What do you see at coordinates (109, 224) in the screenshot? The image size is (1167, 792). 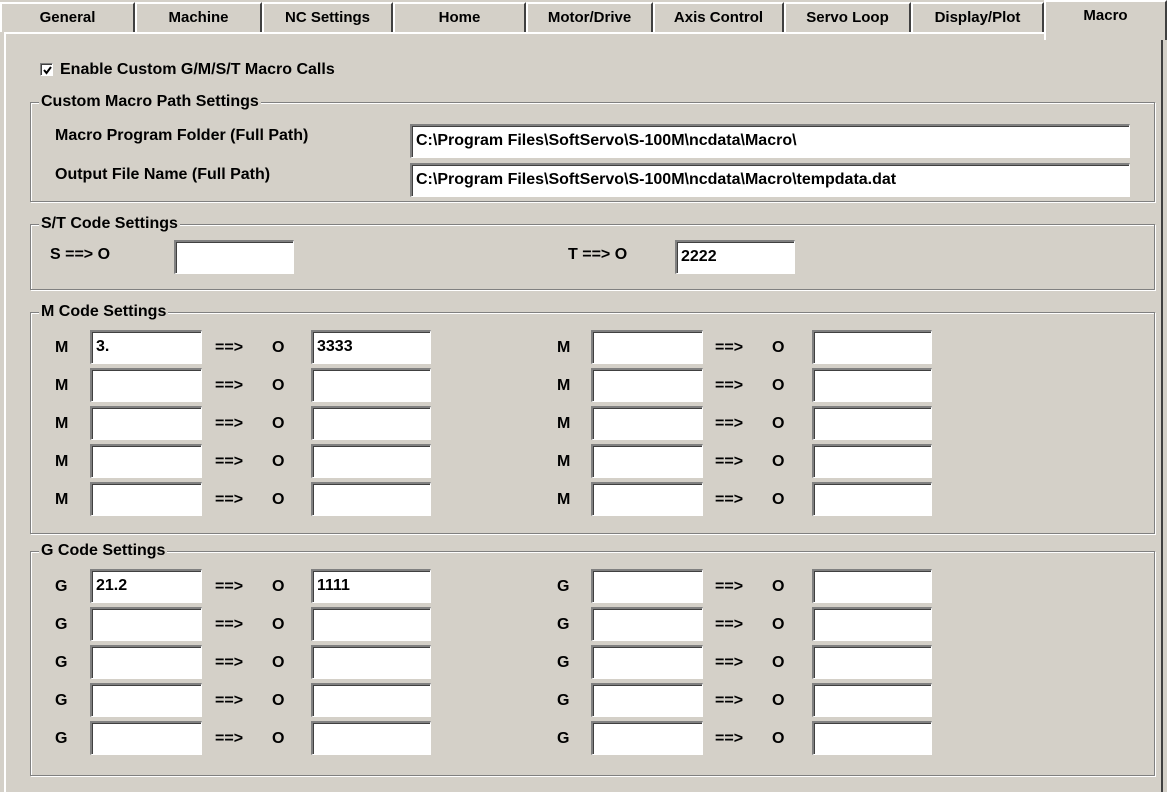 I see `st-settings-title: S/T Code Settings` at bounding box center [109, 224].